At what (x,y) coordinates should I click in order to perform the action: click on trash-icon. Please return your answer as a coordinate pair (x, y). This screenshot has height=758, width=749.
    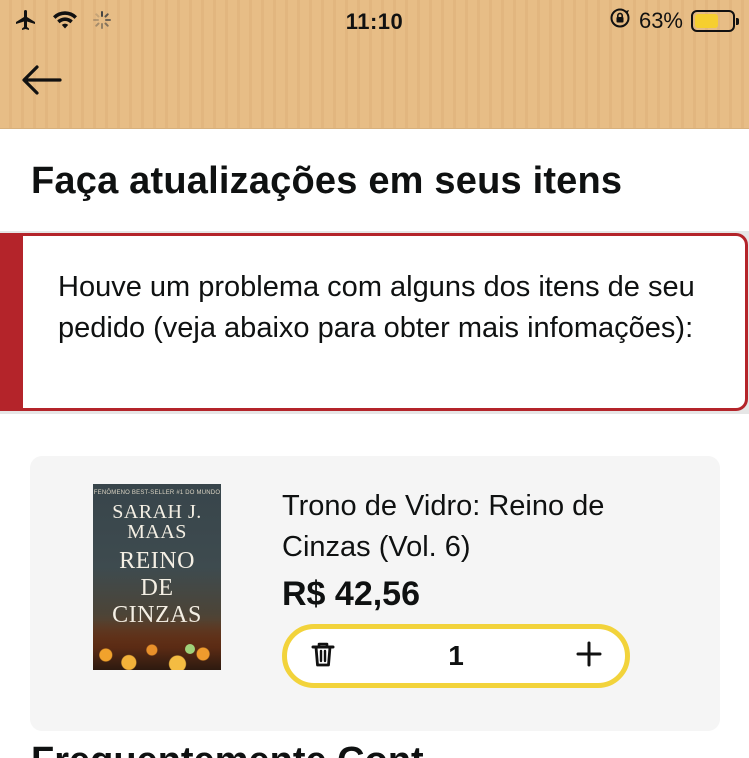
    Looking at the image, I should click on (323, 656).